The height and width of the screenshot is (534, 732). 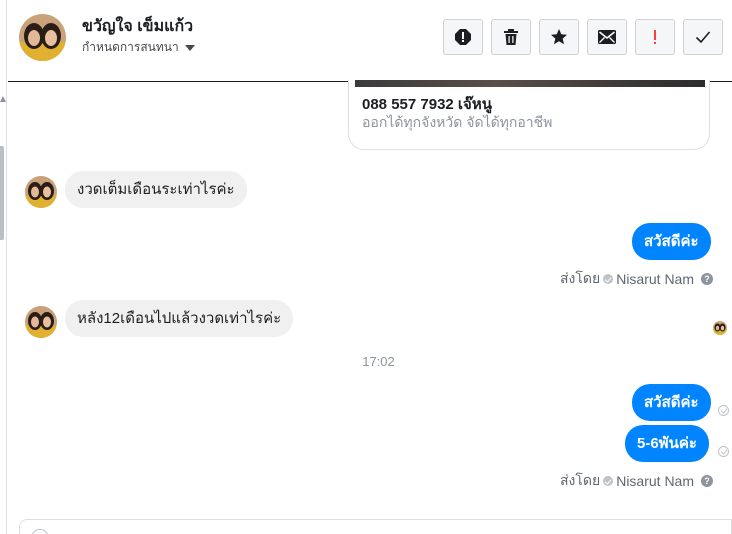 I want to click on mark-done-button, so click(x=703, y=37).